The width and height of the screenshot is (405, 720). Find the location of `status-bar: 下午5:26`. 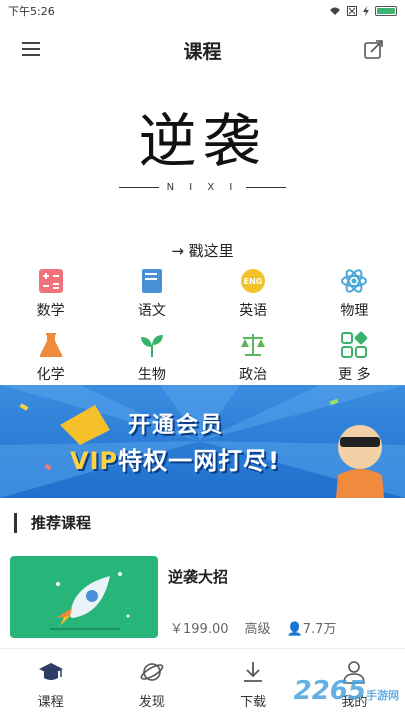

status-bar: 下午5:26 is located at coordinates (202, 11).